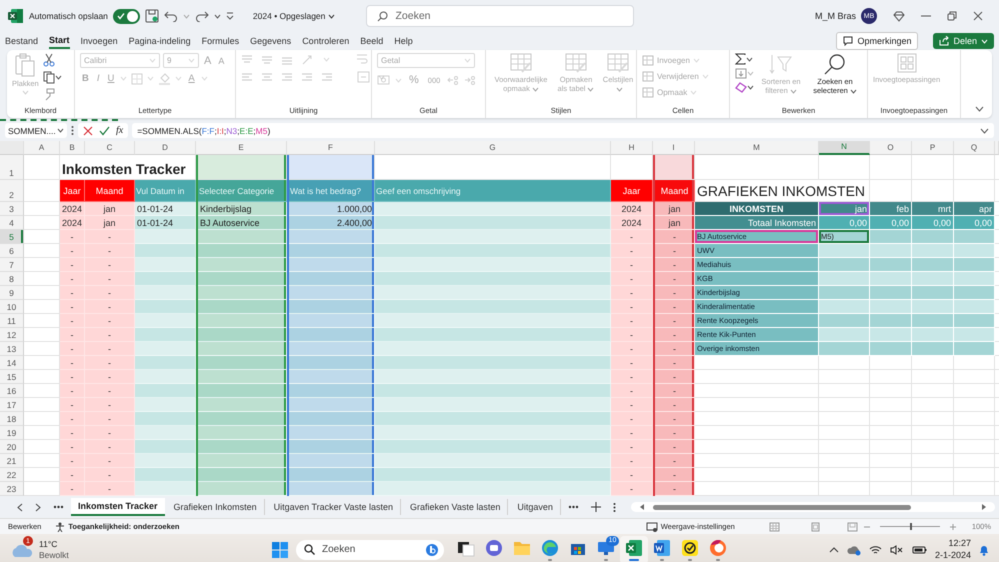 Image resolution: width=999 pixels, height=562 pixels. What do you see at coordinates (12, 349) in the screenshot?
I see `row-header: 13` at bounding box center [12, 349].